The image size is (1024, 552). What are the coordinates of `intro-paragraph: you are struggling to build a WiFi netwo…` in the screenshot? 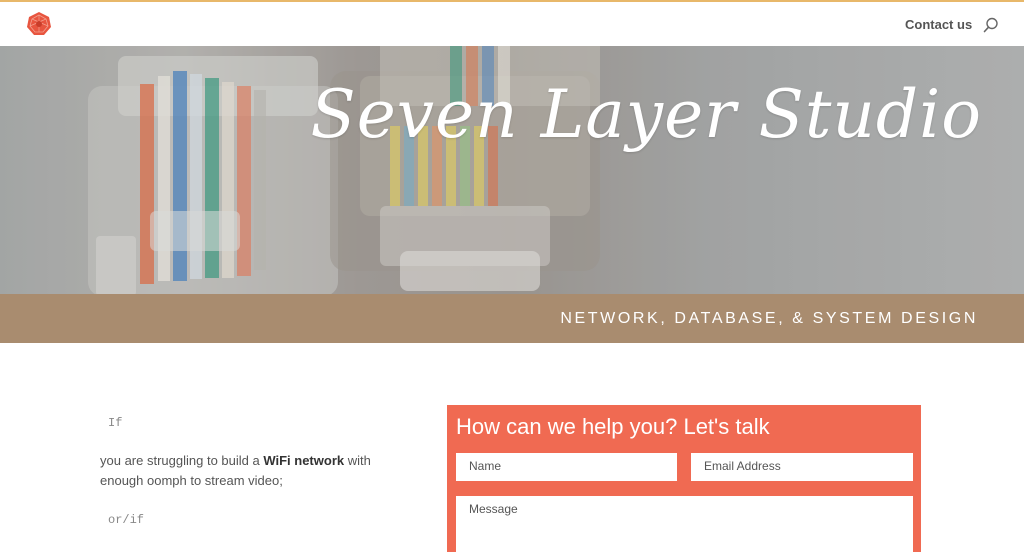 It's located at (250, 471).